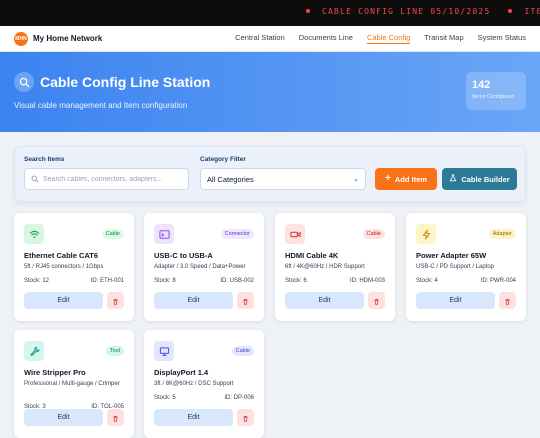 The image size is (540, 438). Describe the element at coordinates (165, 281) in the screenshot. I see `item-stock: Stock: 8` at that location.